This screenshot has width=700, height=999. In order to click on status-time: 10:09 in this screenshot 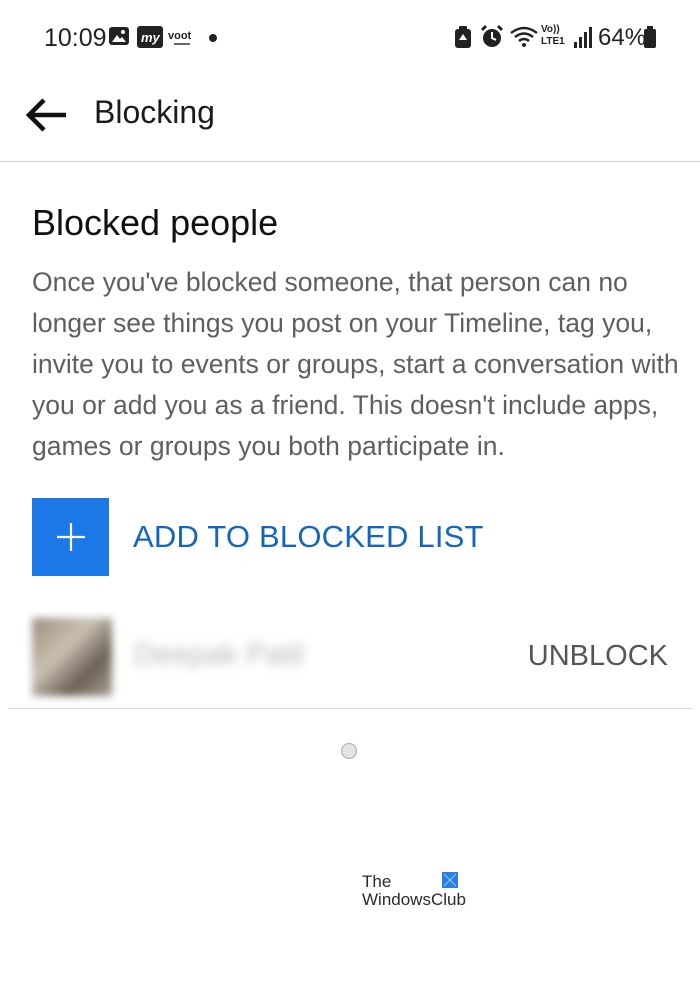, I will do `click(75, 38)`.